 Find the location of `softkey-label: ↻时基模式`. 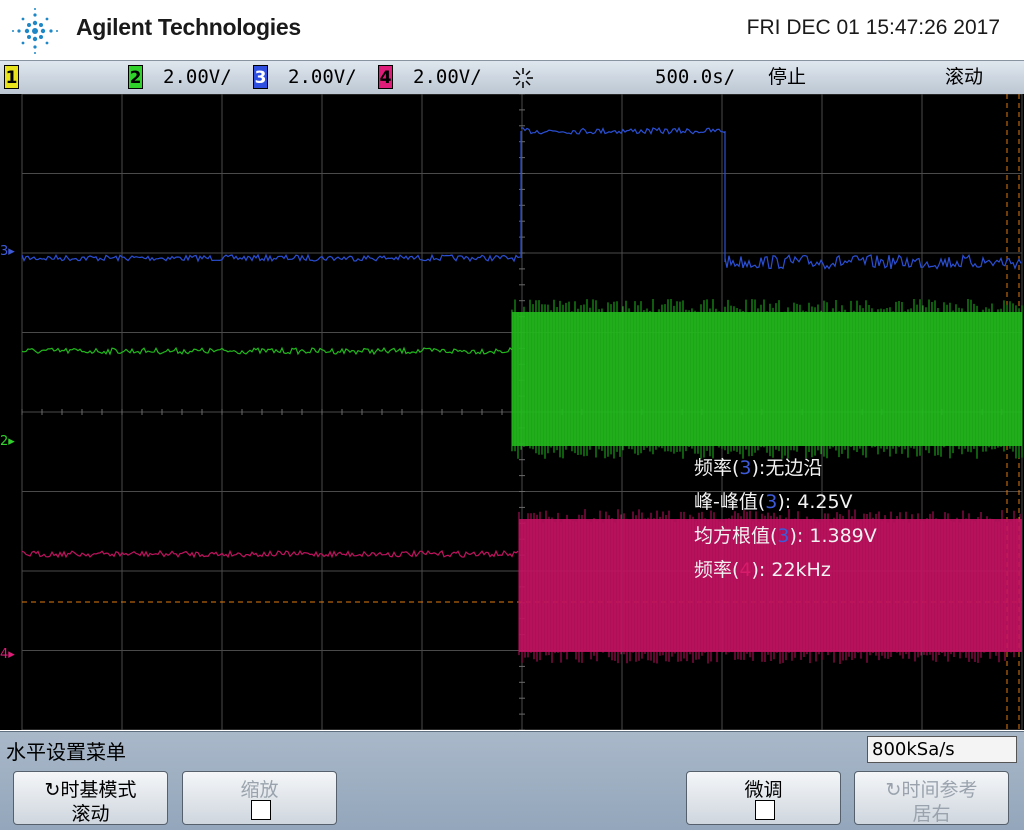

softkey-label: ↻时基模式 is located at coordinates (90, 788).